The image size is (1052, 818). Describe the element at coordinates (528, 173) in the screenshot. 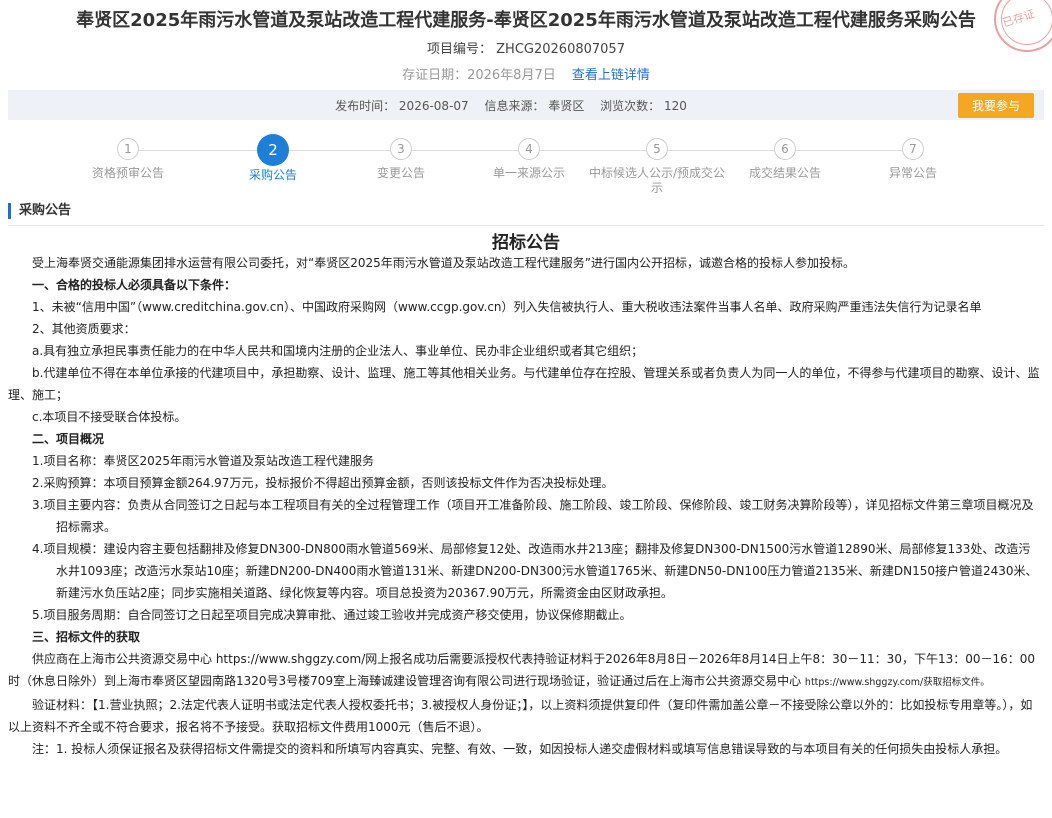

I see `step-label: 单一来源公示` at that location.